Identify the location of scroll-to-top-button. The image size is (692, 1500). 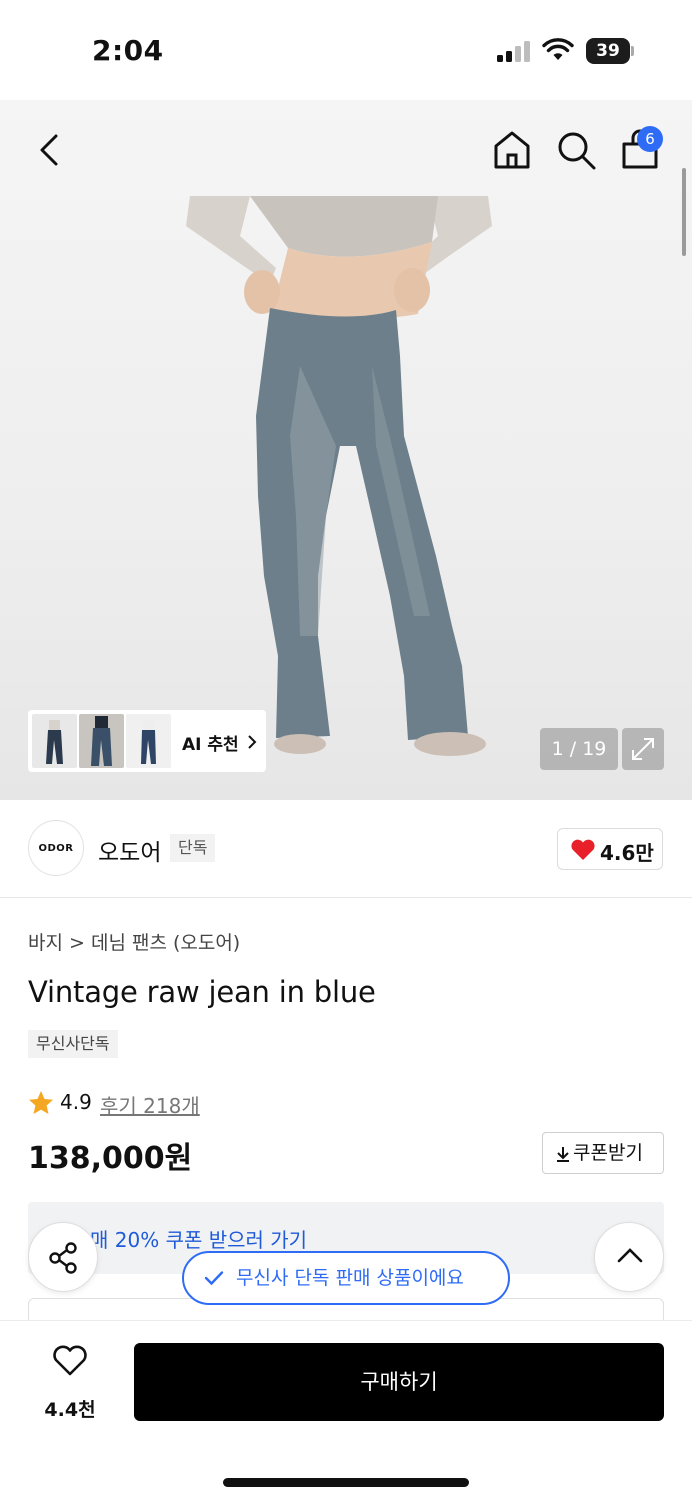
(629, 1257).